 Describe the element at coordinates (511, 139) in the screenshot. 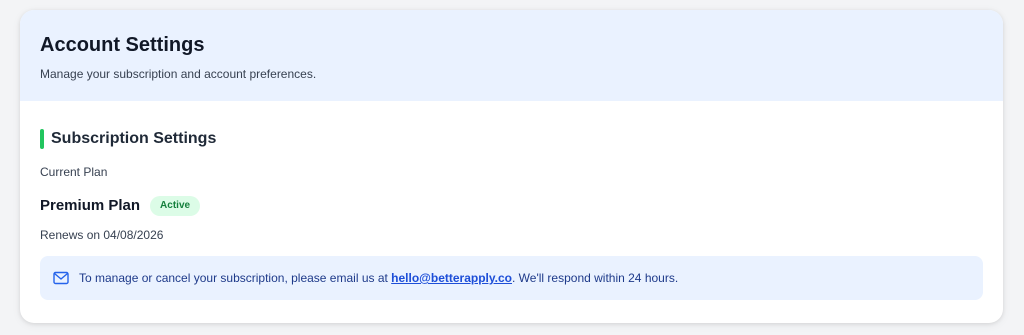

I see `section-title: Subscription Settings` at that location.